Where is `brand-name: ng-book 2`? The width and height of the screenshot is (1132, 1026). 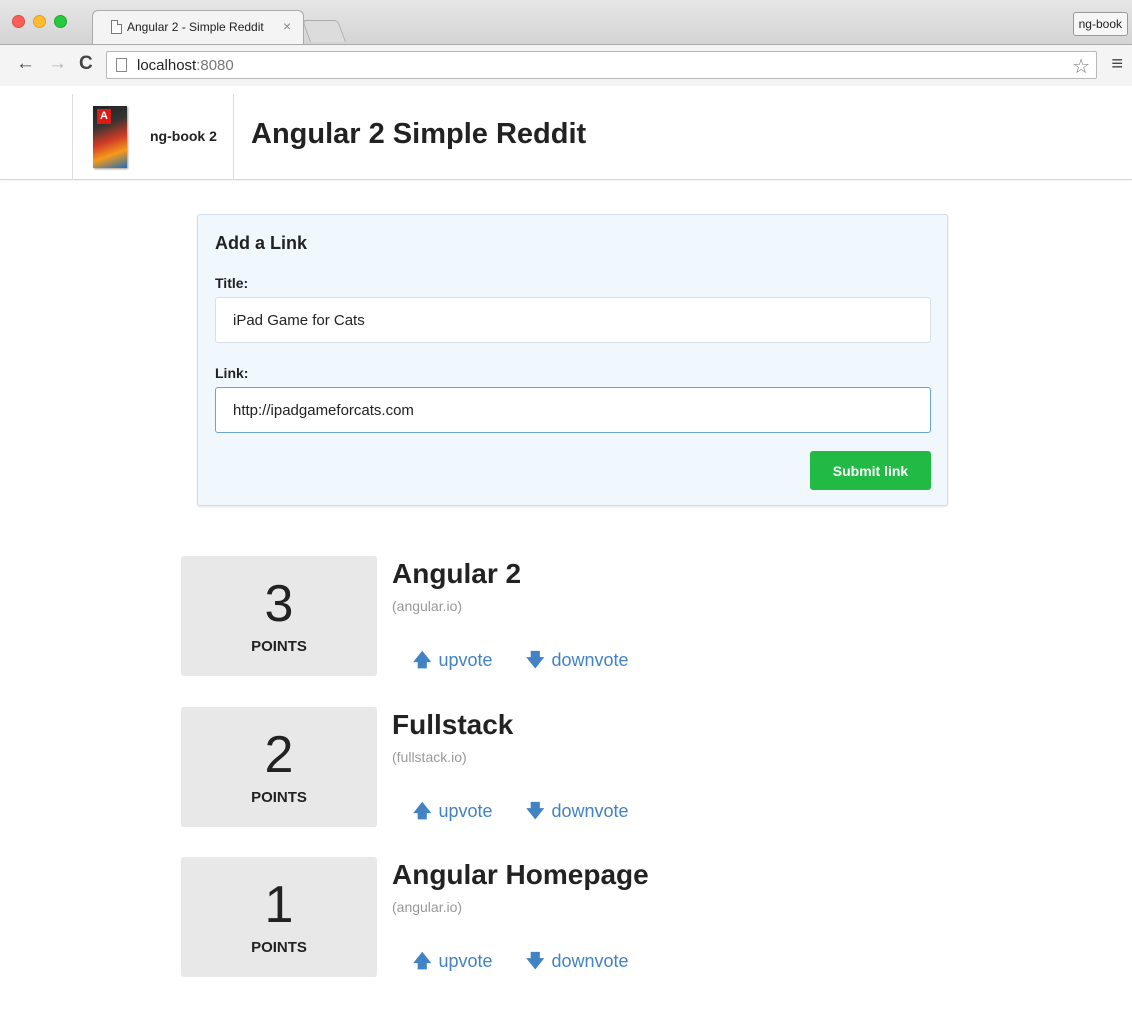
brand-name: ng-book 2 is located at coordinates (183, 136).